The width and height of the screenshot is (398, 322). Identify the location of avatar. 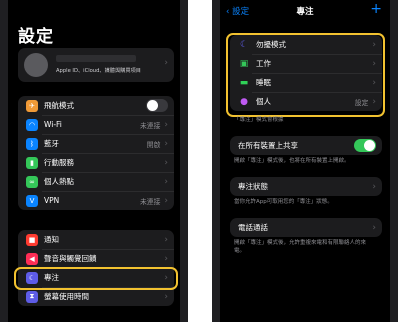
(36, 65).